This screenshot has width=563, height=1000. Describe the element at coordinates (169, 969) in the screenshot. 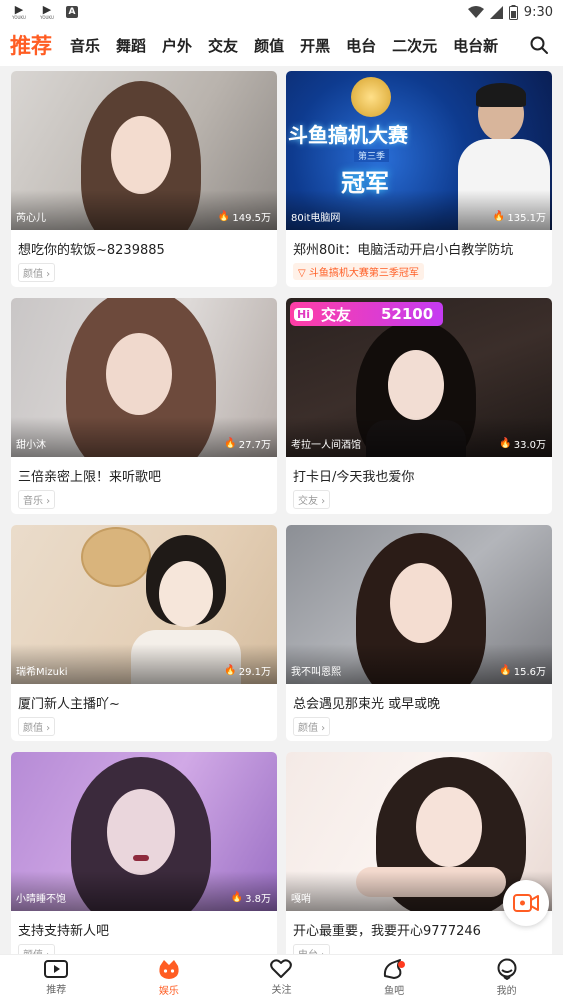

I see `entertainment-icon` at that location.